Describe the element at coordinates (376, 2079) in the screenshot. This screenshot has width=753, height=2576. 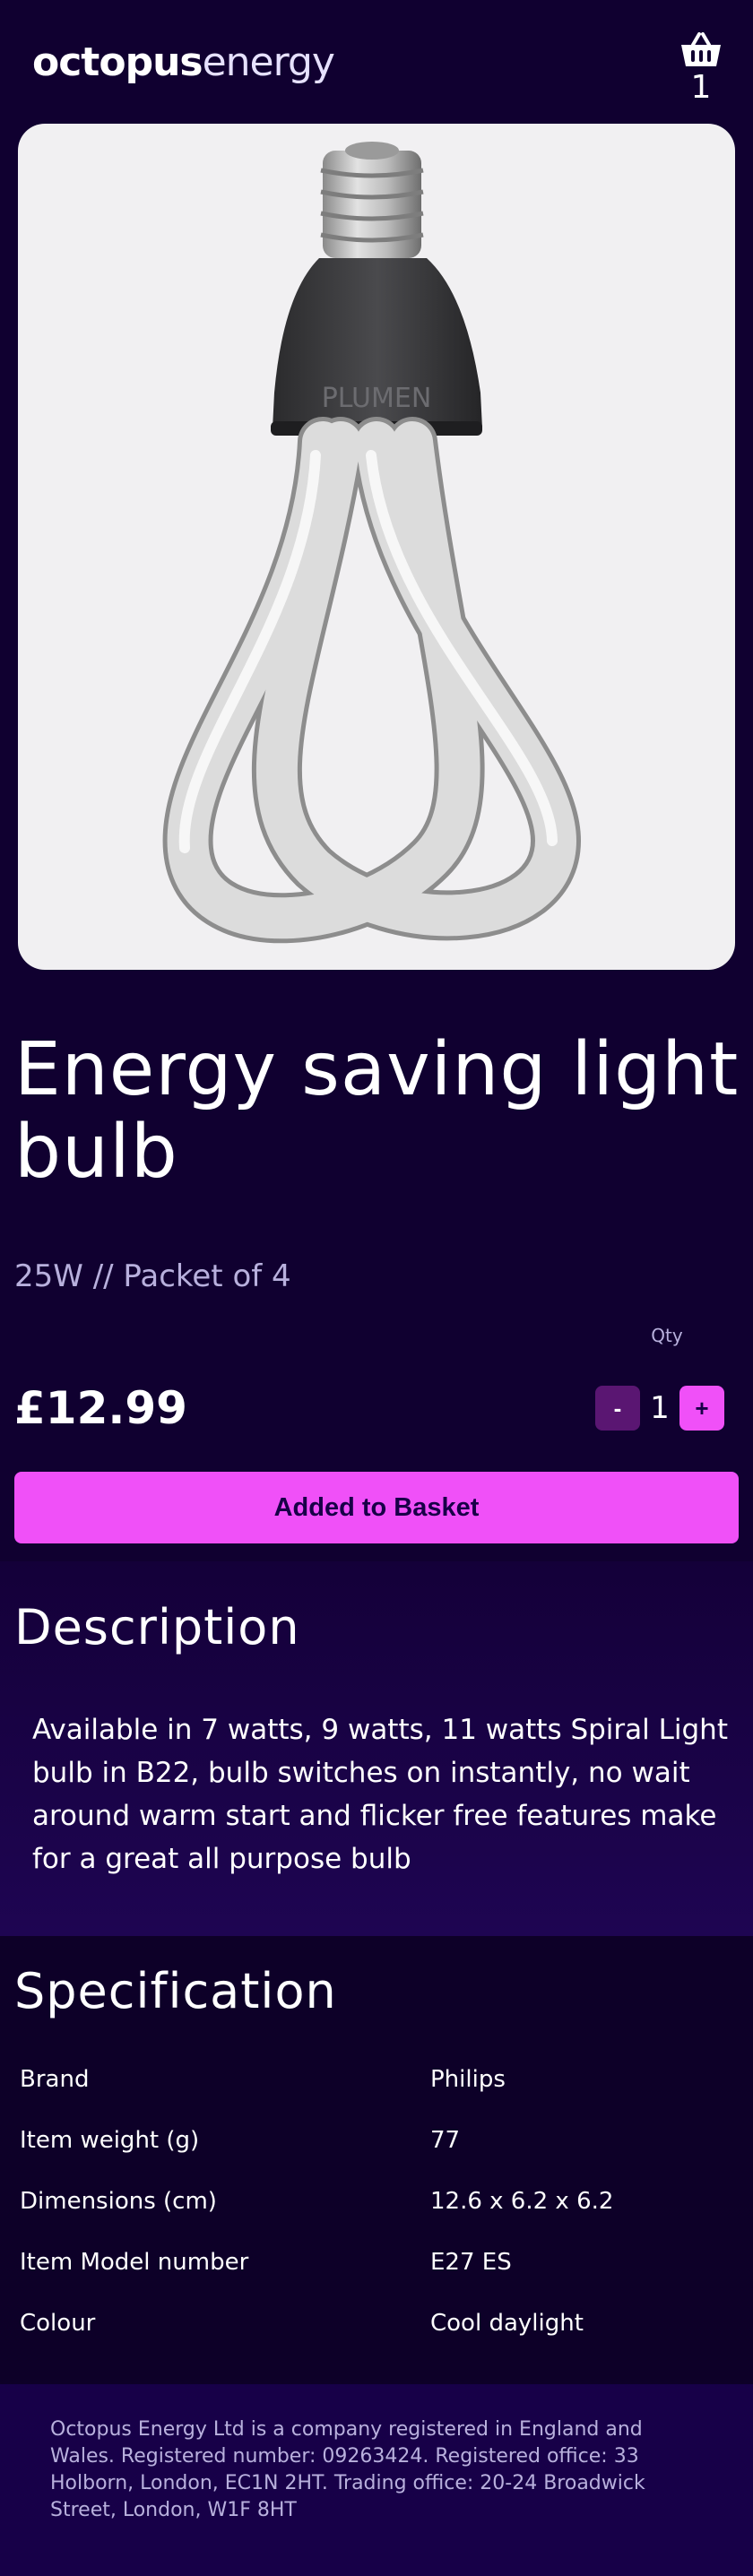
I see `spec-row: Brand Philips` at that location.